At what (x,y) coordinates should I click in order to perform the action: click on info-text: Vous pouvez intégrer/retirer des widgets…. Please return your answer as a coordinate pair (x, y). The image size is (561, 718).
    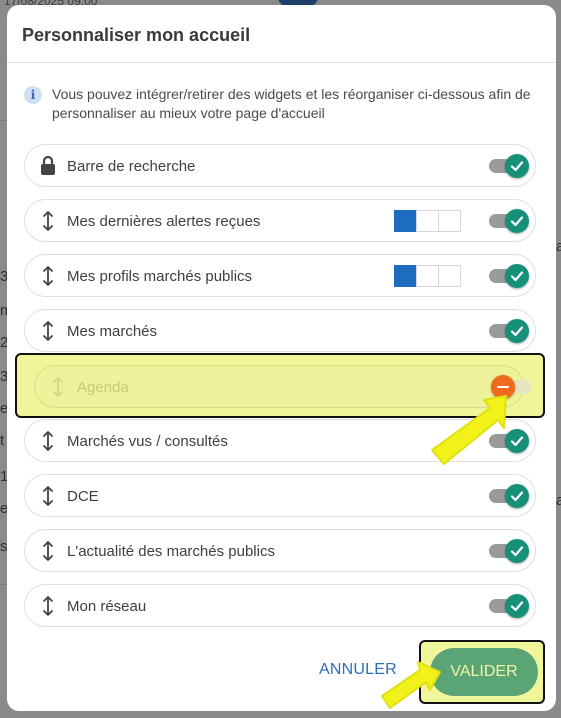
    Looking at the image, I should click on (291, 103).